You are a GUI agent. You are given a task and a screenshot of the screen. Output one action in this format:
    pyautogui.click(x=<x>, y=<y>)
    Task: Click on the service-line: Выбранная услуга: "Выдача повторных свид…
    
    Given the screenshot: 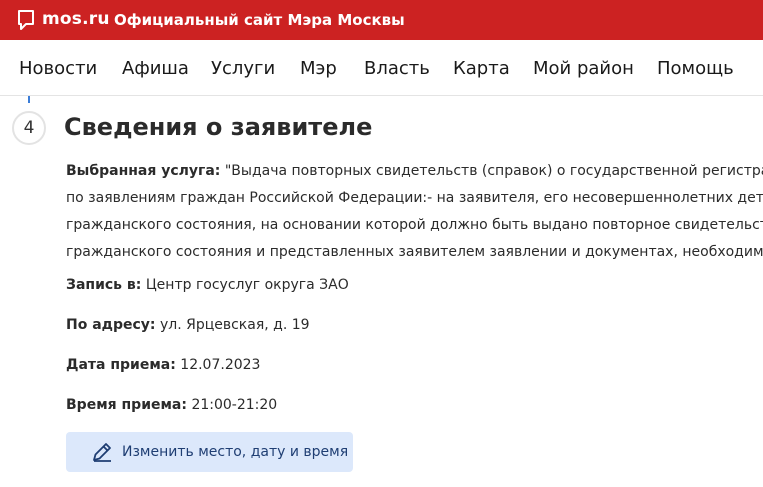 What is the action you would take?
    pyautogui.click(x=414, y=171)
    